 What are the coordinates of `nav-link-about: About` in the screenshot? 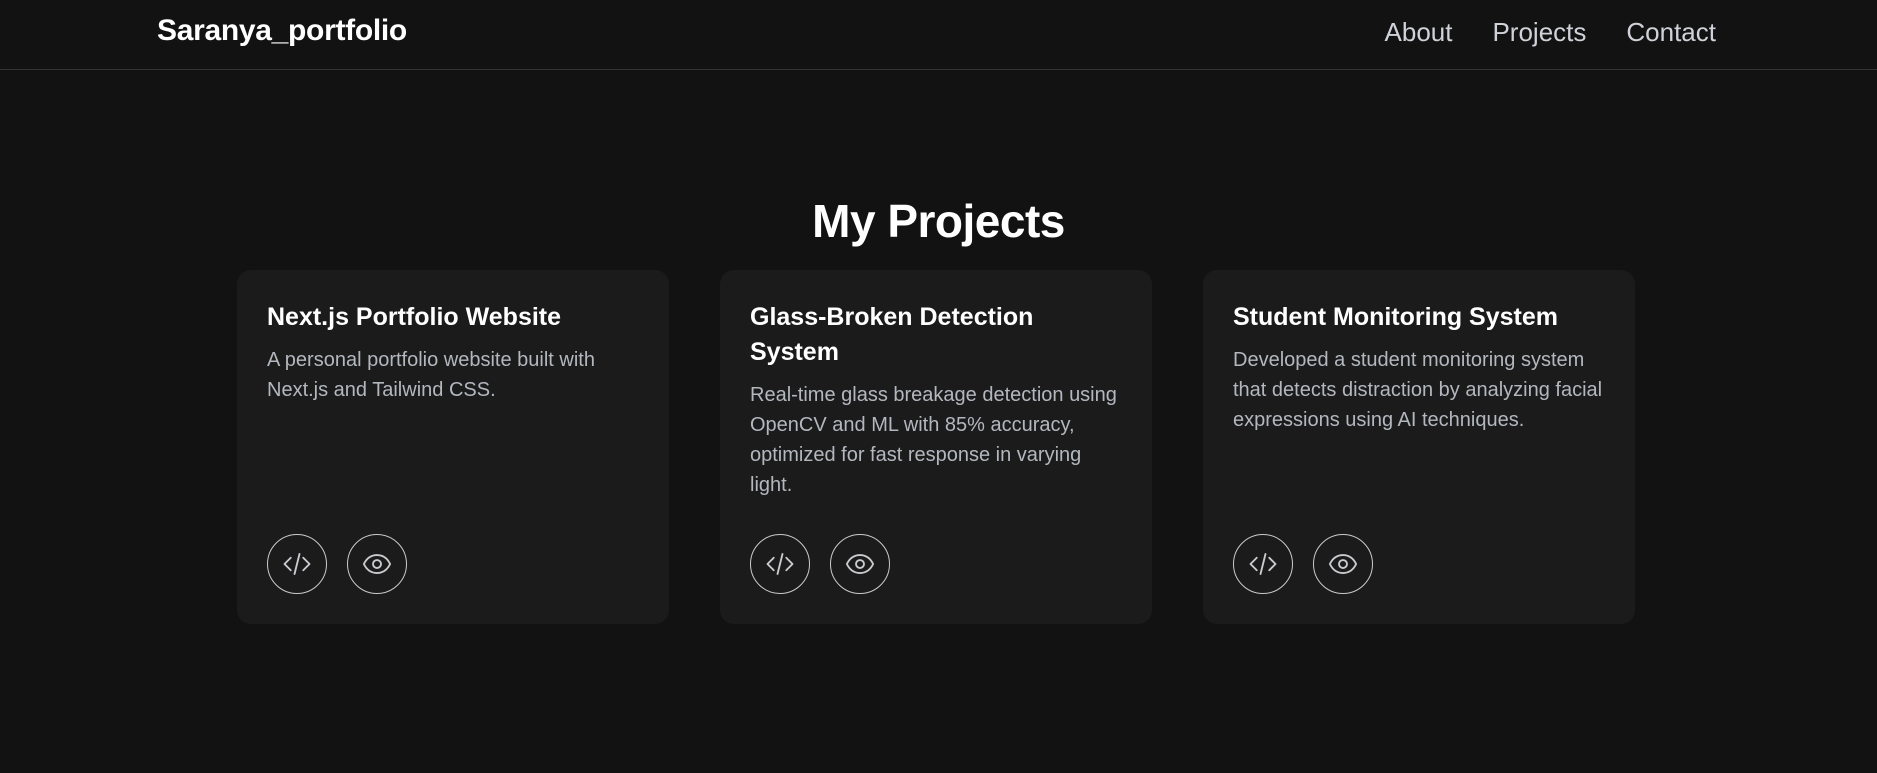 It's located at (1419, 32).